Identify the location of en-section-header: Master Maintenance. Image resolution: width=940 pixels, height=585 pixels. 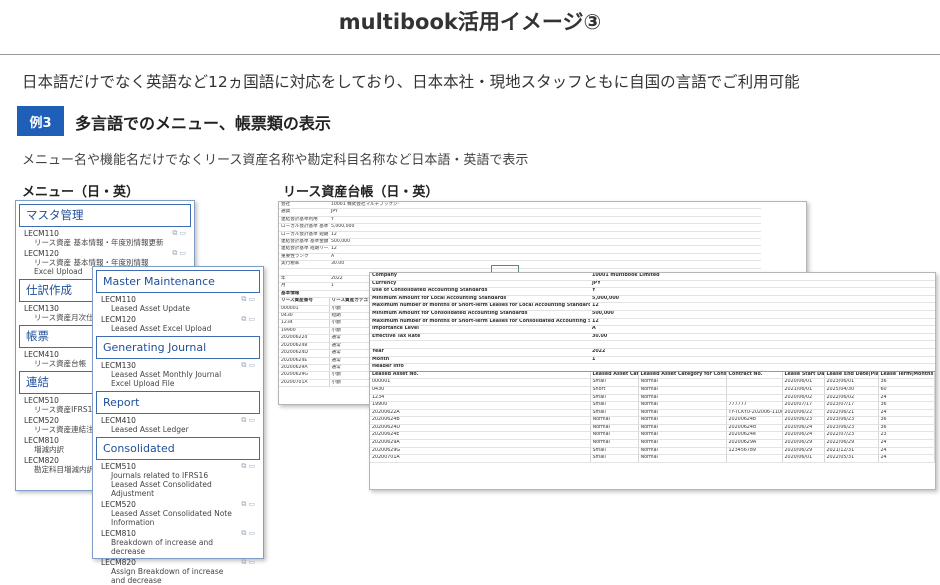
(178, 281).